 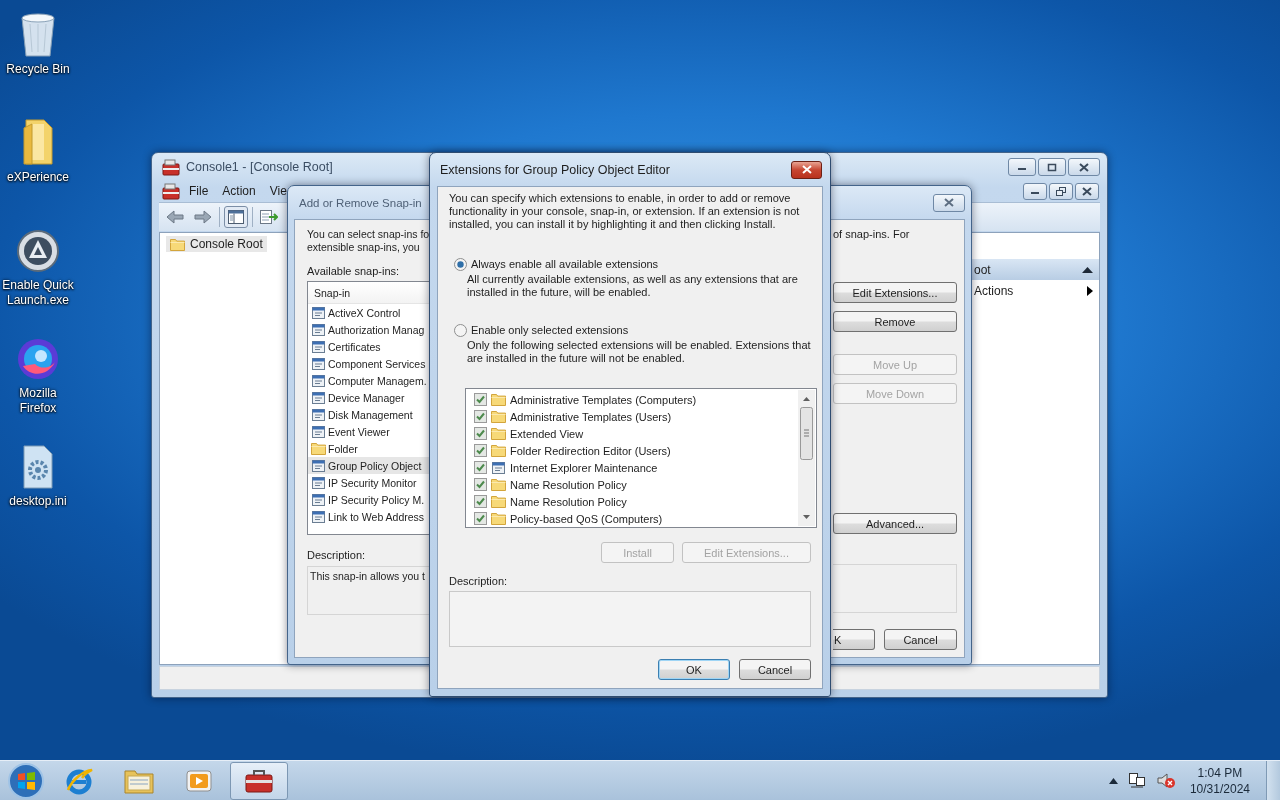 What do you see at coordinates (216, 244) in the screenshot?
I see `tree-item: Console Root` at bounding box center [216, 244].